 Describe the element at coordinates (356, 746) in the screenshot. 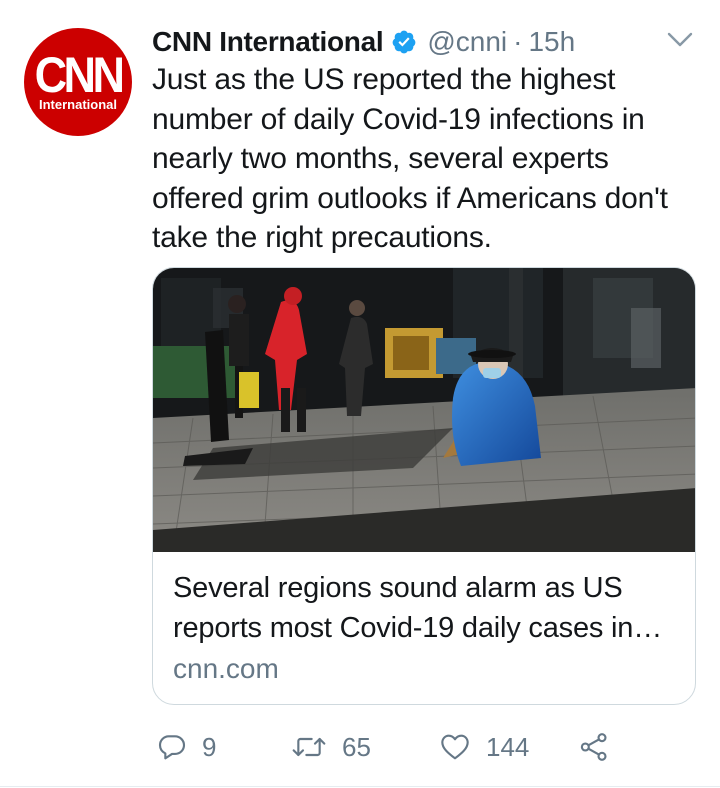

I see `retweet-count: 65` at that location.